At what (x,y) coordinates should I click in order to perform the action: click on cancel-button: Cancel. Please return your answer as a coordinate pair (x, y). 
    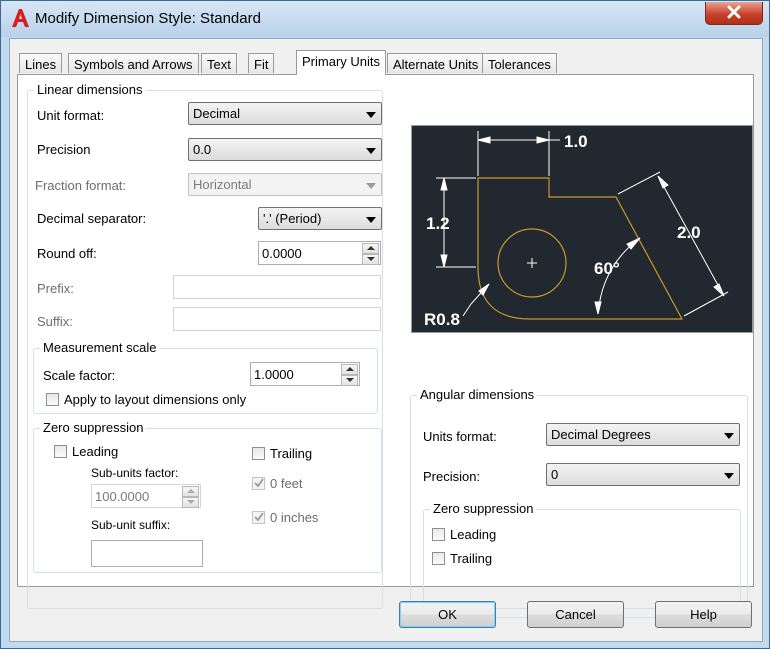
    Looking at the image, I should click on (575, 614).